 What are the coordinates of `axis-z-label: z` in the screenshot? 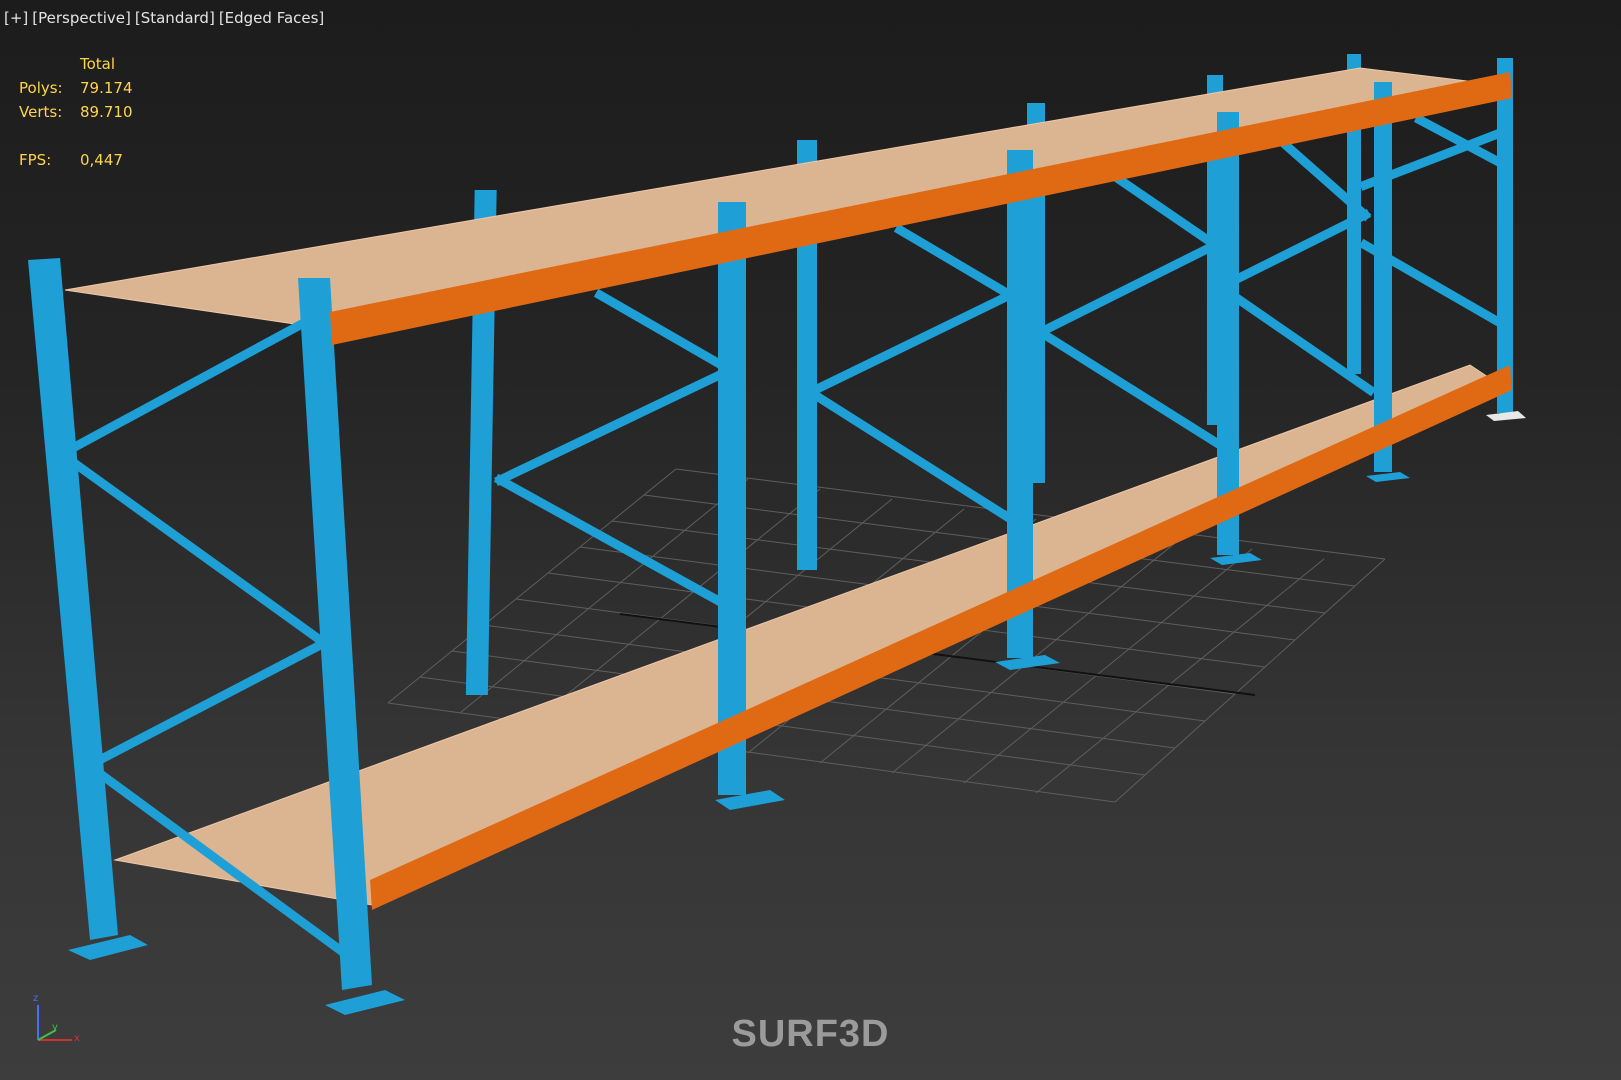 It's located at (36, 998).